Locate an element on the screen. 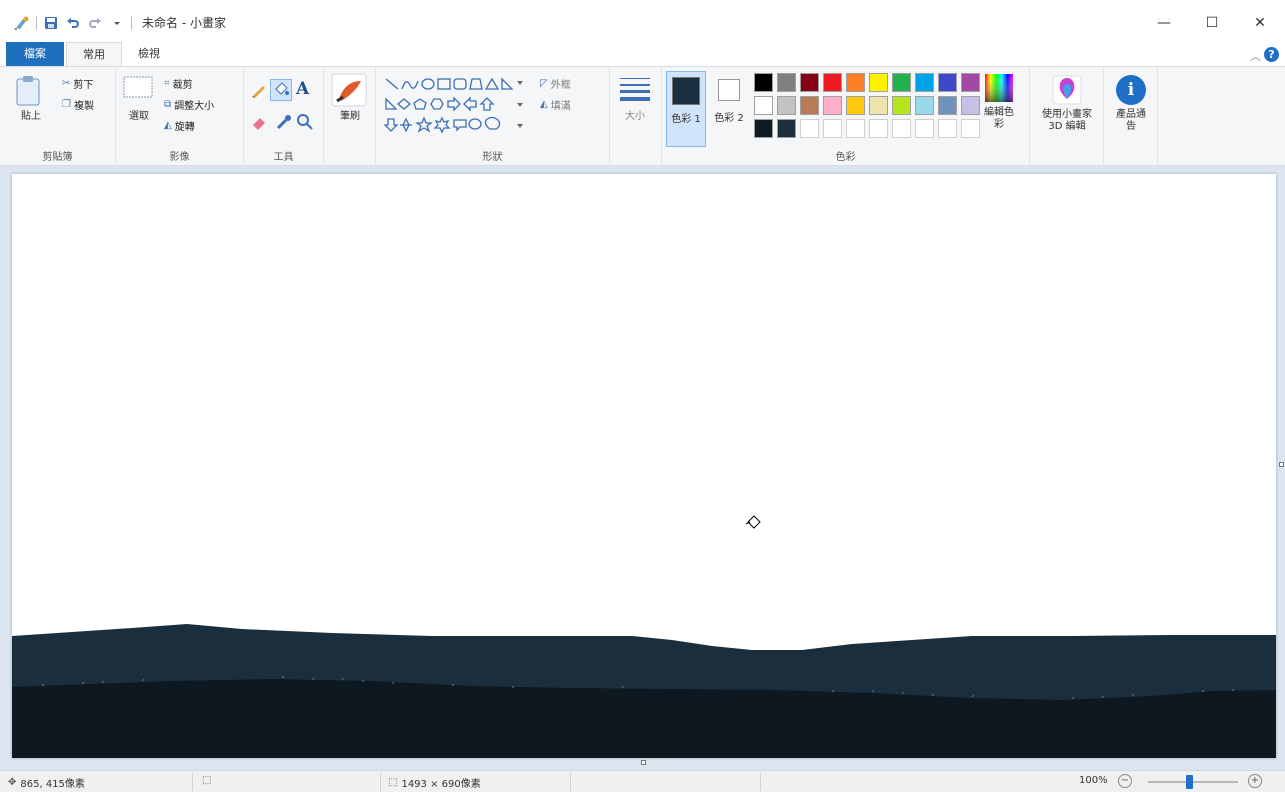  color2-label: 色彩 2 is located at coordinates (729, 118).